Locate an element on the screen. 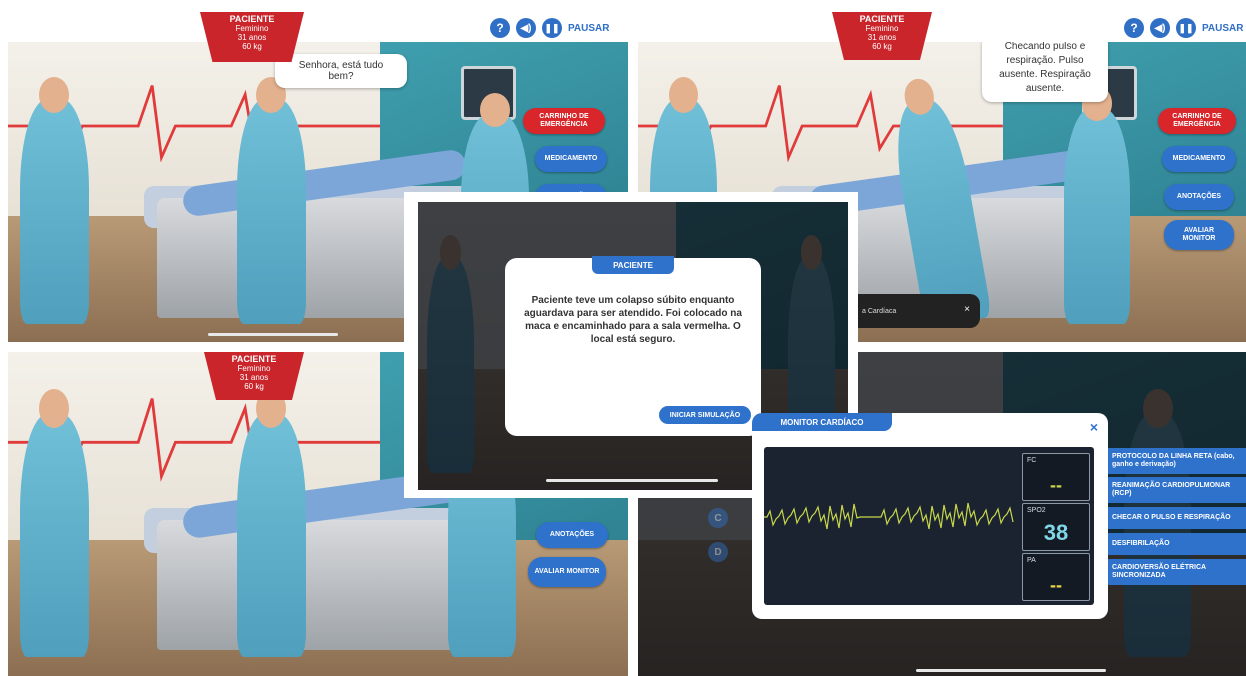 The image size is (1246, 676). spo2-label: SPO2 is located at coordinates (1036, 510).